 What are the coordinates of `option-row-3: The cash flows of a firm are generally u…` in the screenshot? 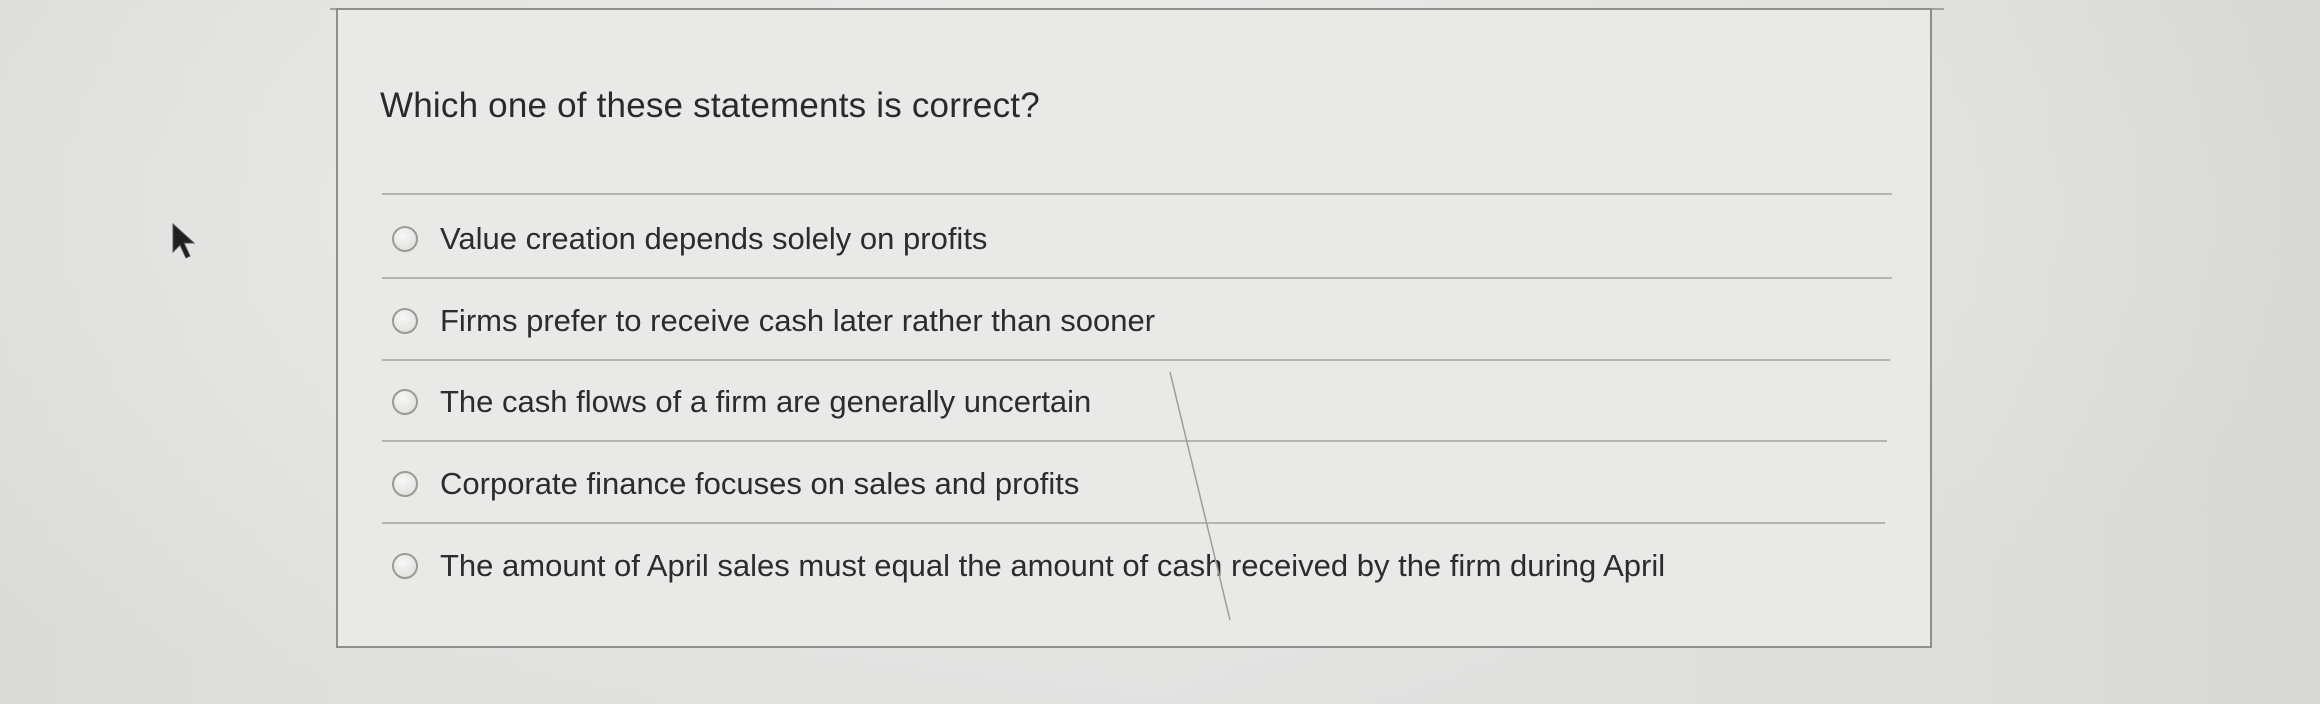 It's located at (741, 402).